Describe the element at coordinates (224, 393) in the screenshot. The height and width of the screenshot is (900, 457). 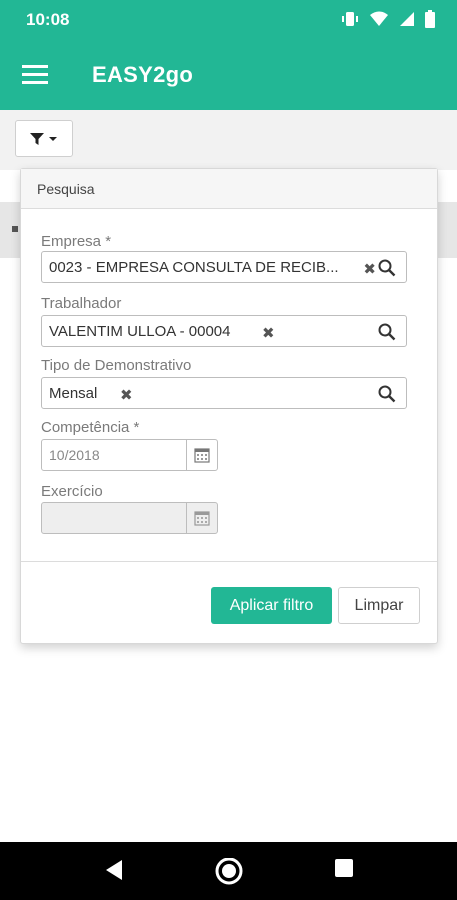
I see `tipo-demonstrativo-field: Mensal ✖` at that location.